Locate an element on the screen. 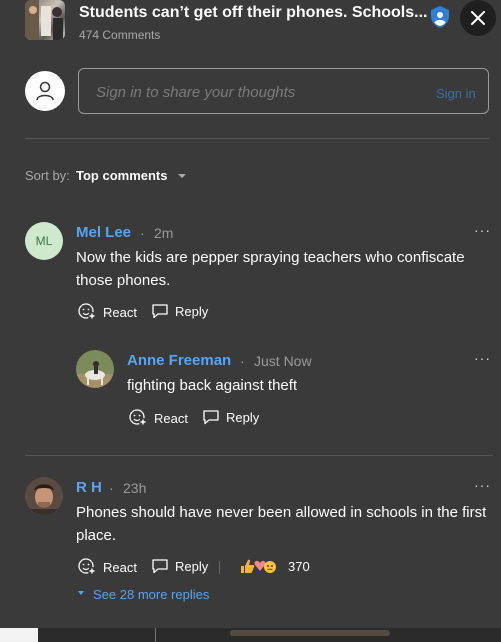  sign-in-link: Sign in is located at coordinates (456, 93).